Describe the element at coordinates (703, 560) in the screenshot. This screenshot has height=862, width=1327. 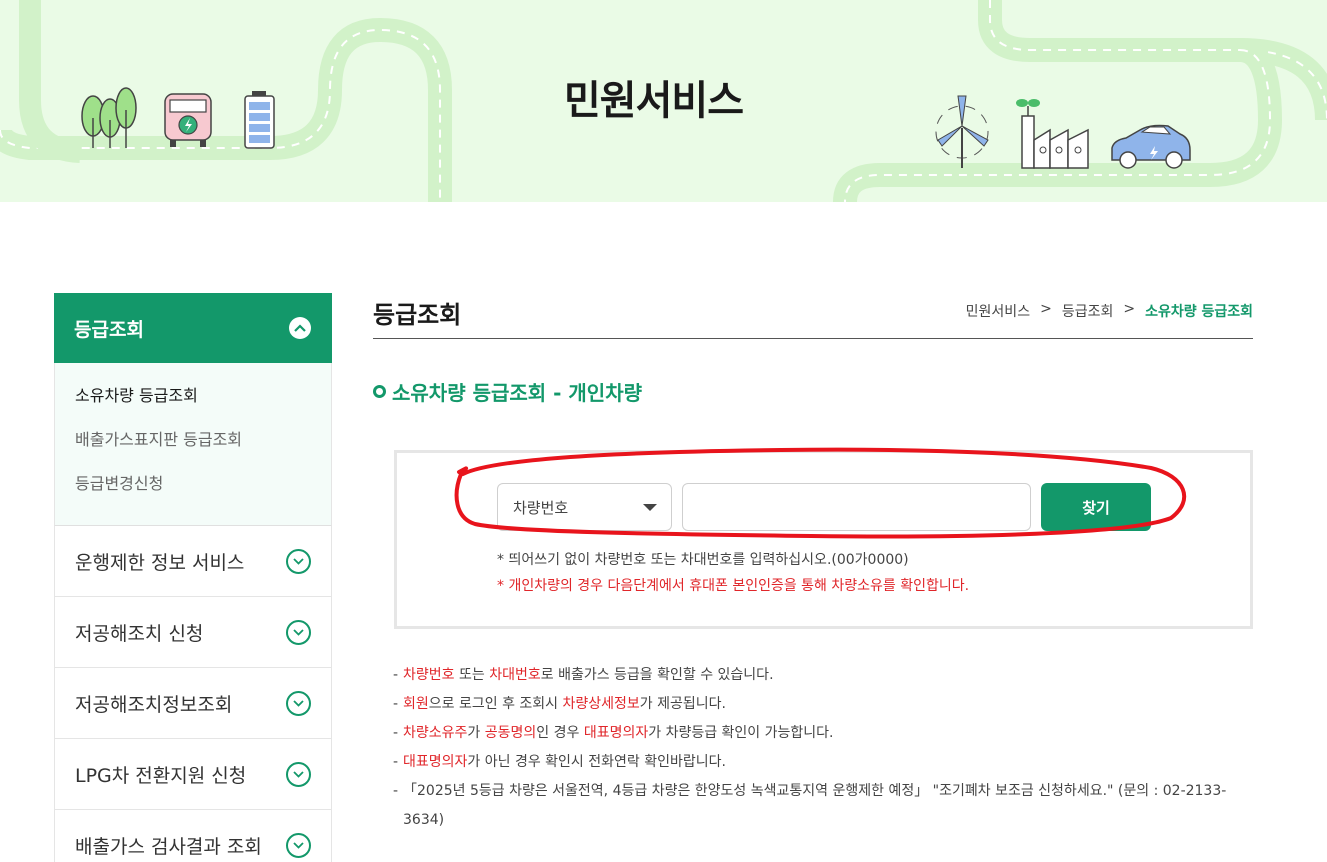
I see `input-guide-note: * 띄어쓰기 없이 차량번호 또는 차대번호를 입력하십시오.(00가0000)` at that location.